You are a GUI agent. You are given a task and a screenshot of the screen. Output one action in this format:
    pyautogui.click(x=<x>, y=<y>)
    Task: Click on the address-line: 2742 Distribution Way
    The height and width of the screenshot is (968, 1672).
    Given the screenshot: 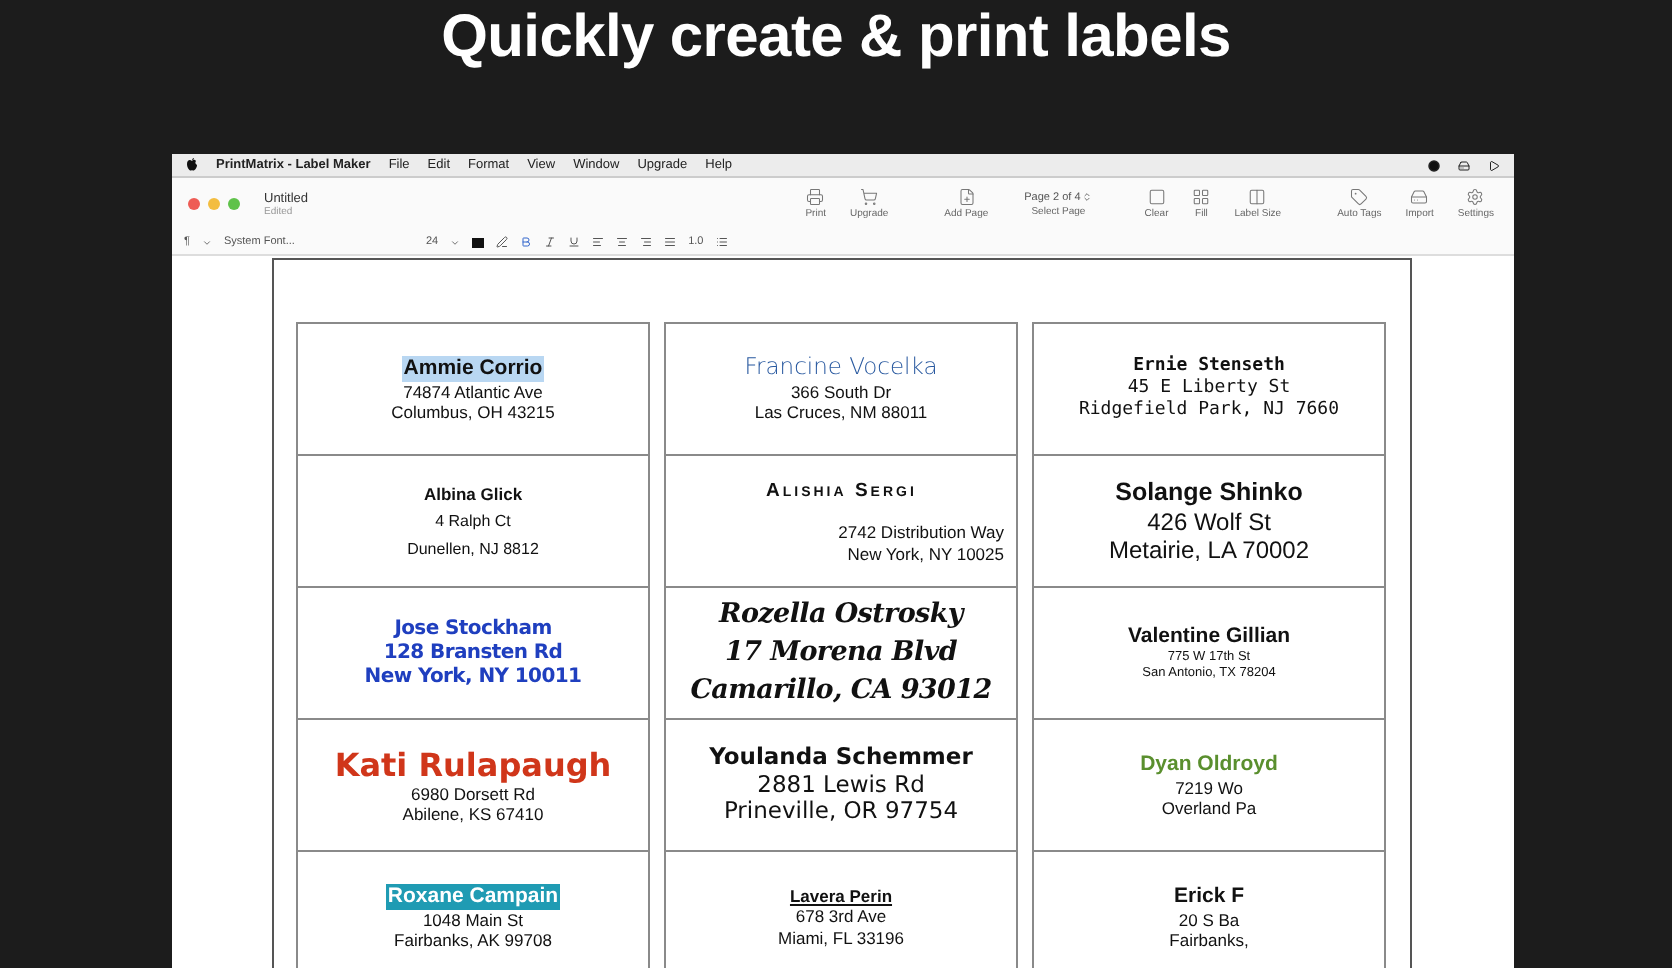 What is the action you would take?
    pyautogui.click(x=920, y=533)
    